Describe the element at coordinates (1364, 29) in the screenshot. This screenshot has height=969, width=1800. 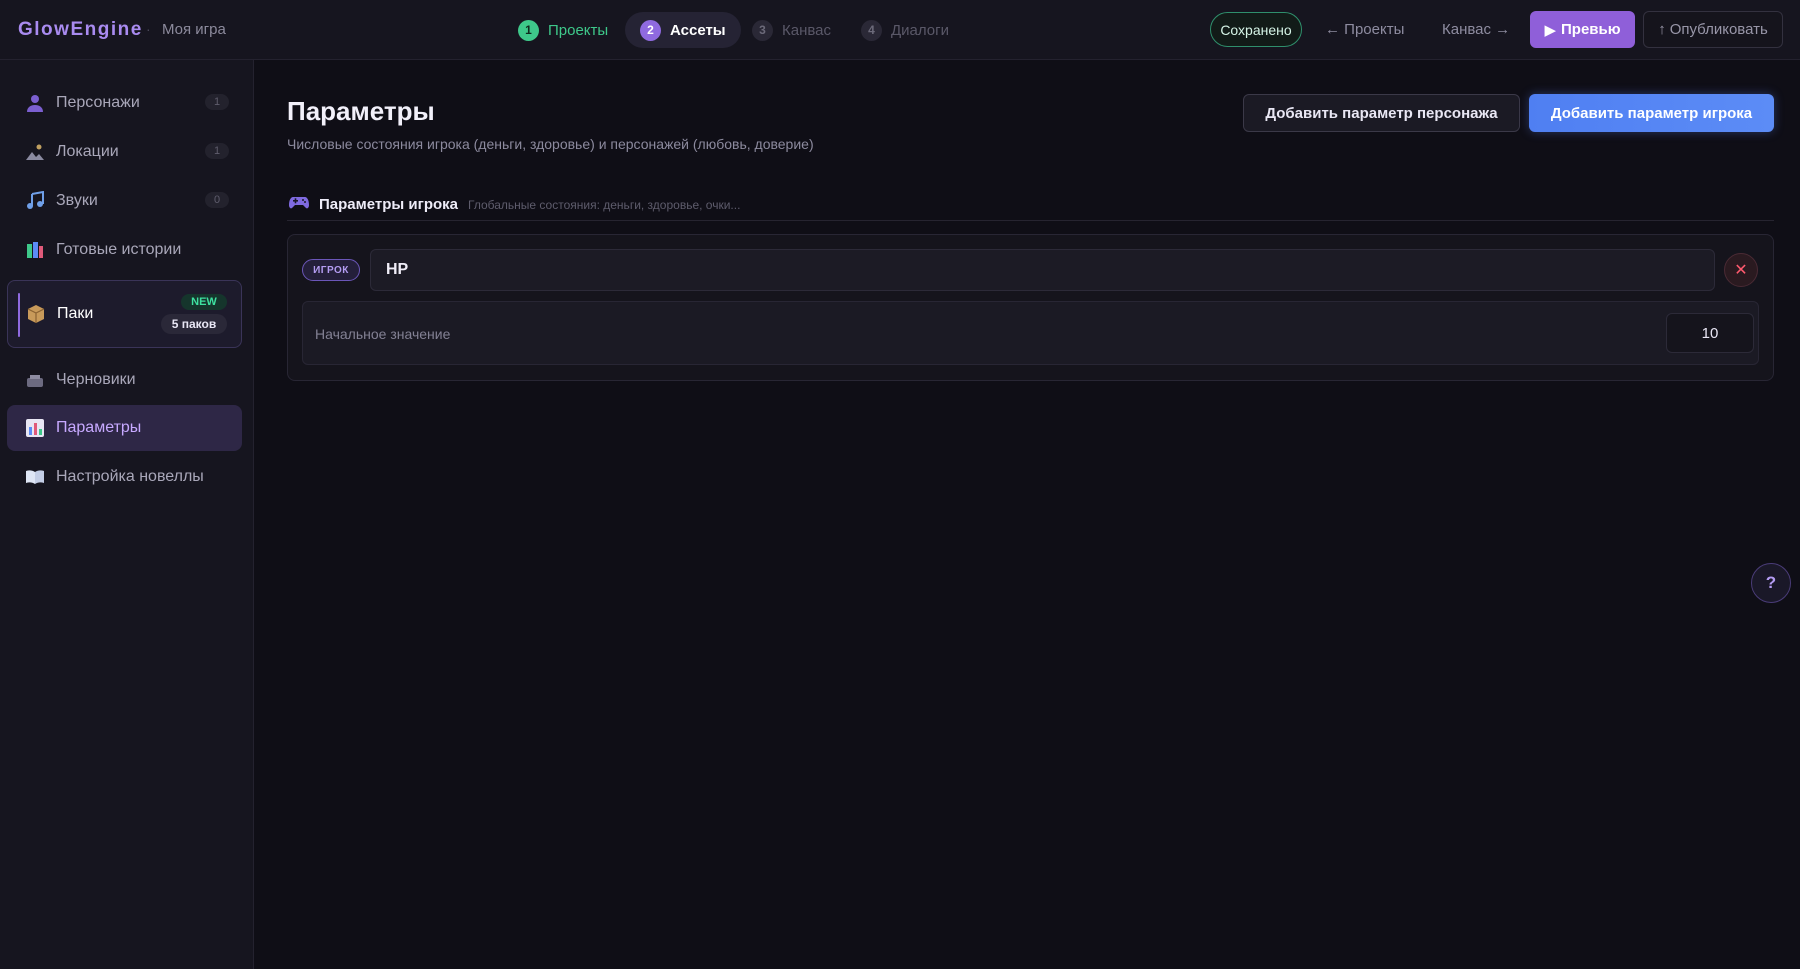
I see `back-to-projects-link: ← Проекты` at that location.